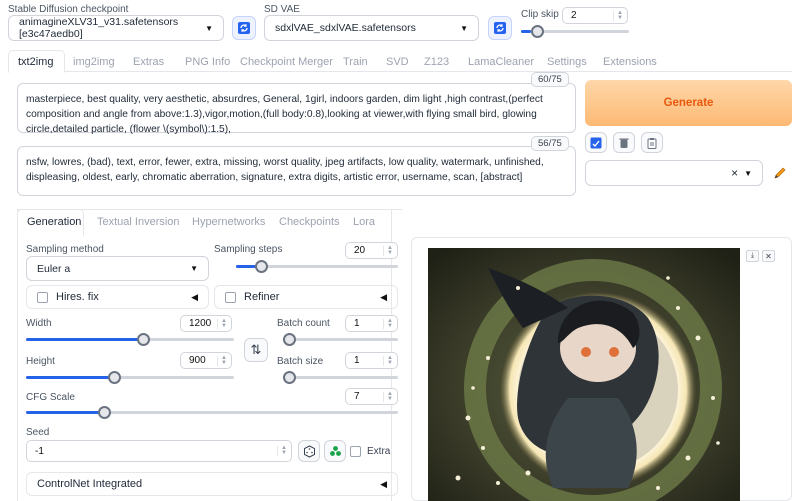  What do you see at coordinates (371, 250) in the screenshot?
I see `sampling-steps-input: 20 ▲ ▼` at bounding box center [371, 250].